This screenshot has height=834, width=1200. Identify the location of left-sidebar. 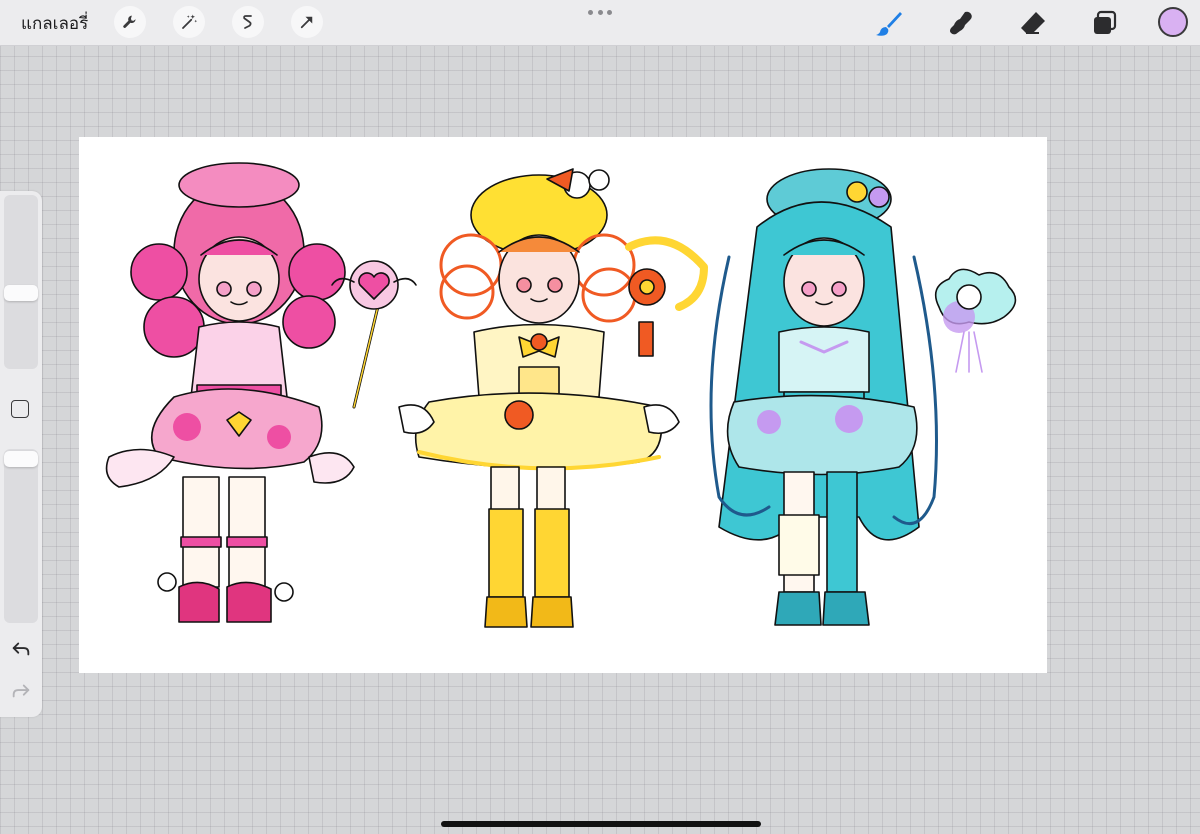
(21, 454).